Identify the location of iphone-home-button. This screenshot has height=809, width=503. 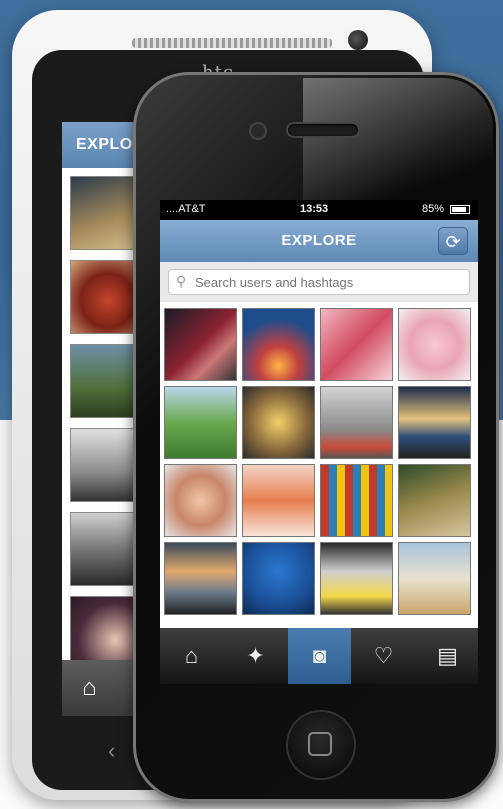
(321, 745).